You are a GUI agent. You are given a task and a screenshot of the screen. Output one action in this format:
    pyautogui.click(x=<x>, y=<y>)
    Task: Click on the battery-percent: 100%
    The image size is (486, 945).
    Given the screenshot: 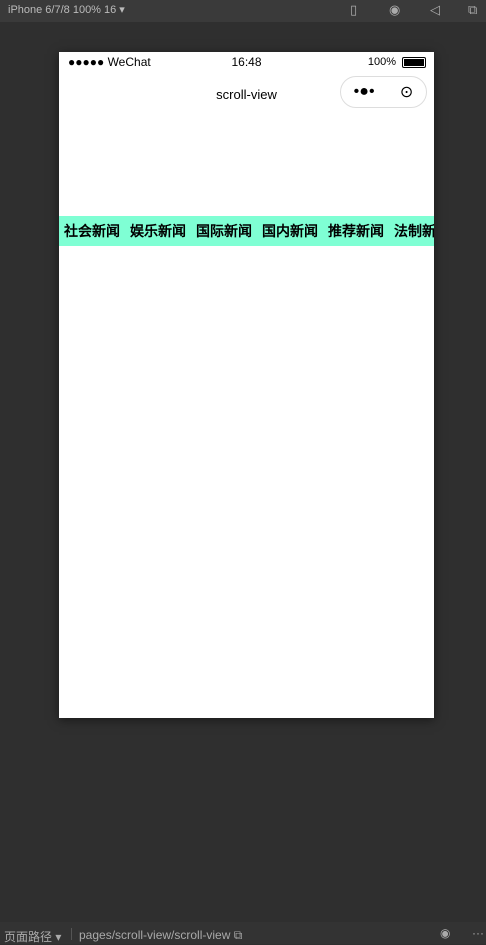 What is the action you would take?
    pyautogui.click(x=381, y=62)
    